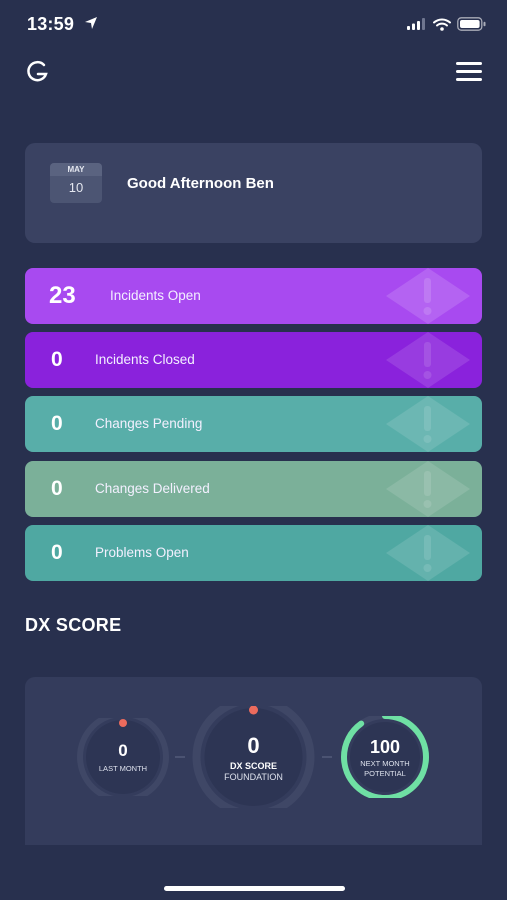 This screenshot has height=900, width=507. Describe the element at coordinates (76, 187) in the screenshot. I see `date-day: 10` at that location.